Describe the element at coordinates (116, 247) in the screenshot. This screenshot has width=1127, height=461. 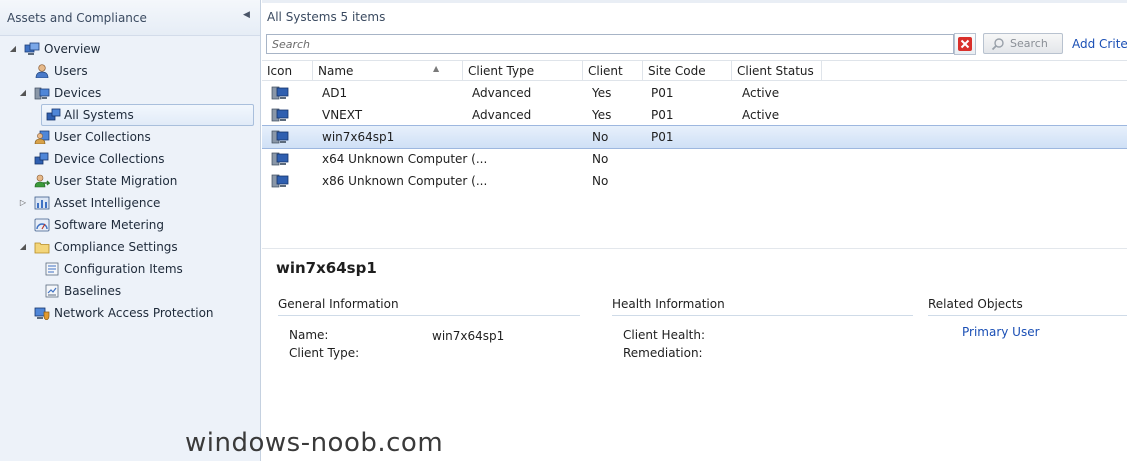
I see `tree-item-label: Compliance Settings` at that location.